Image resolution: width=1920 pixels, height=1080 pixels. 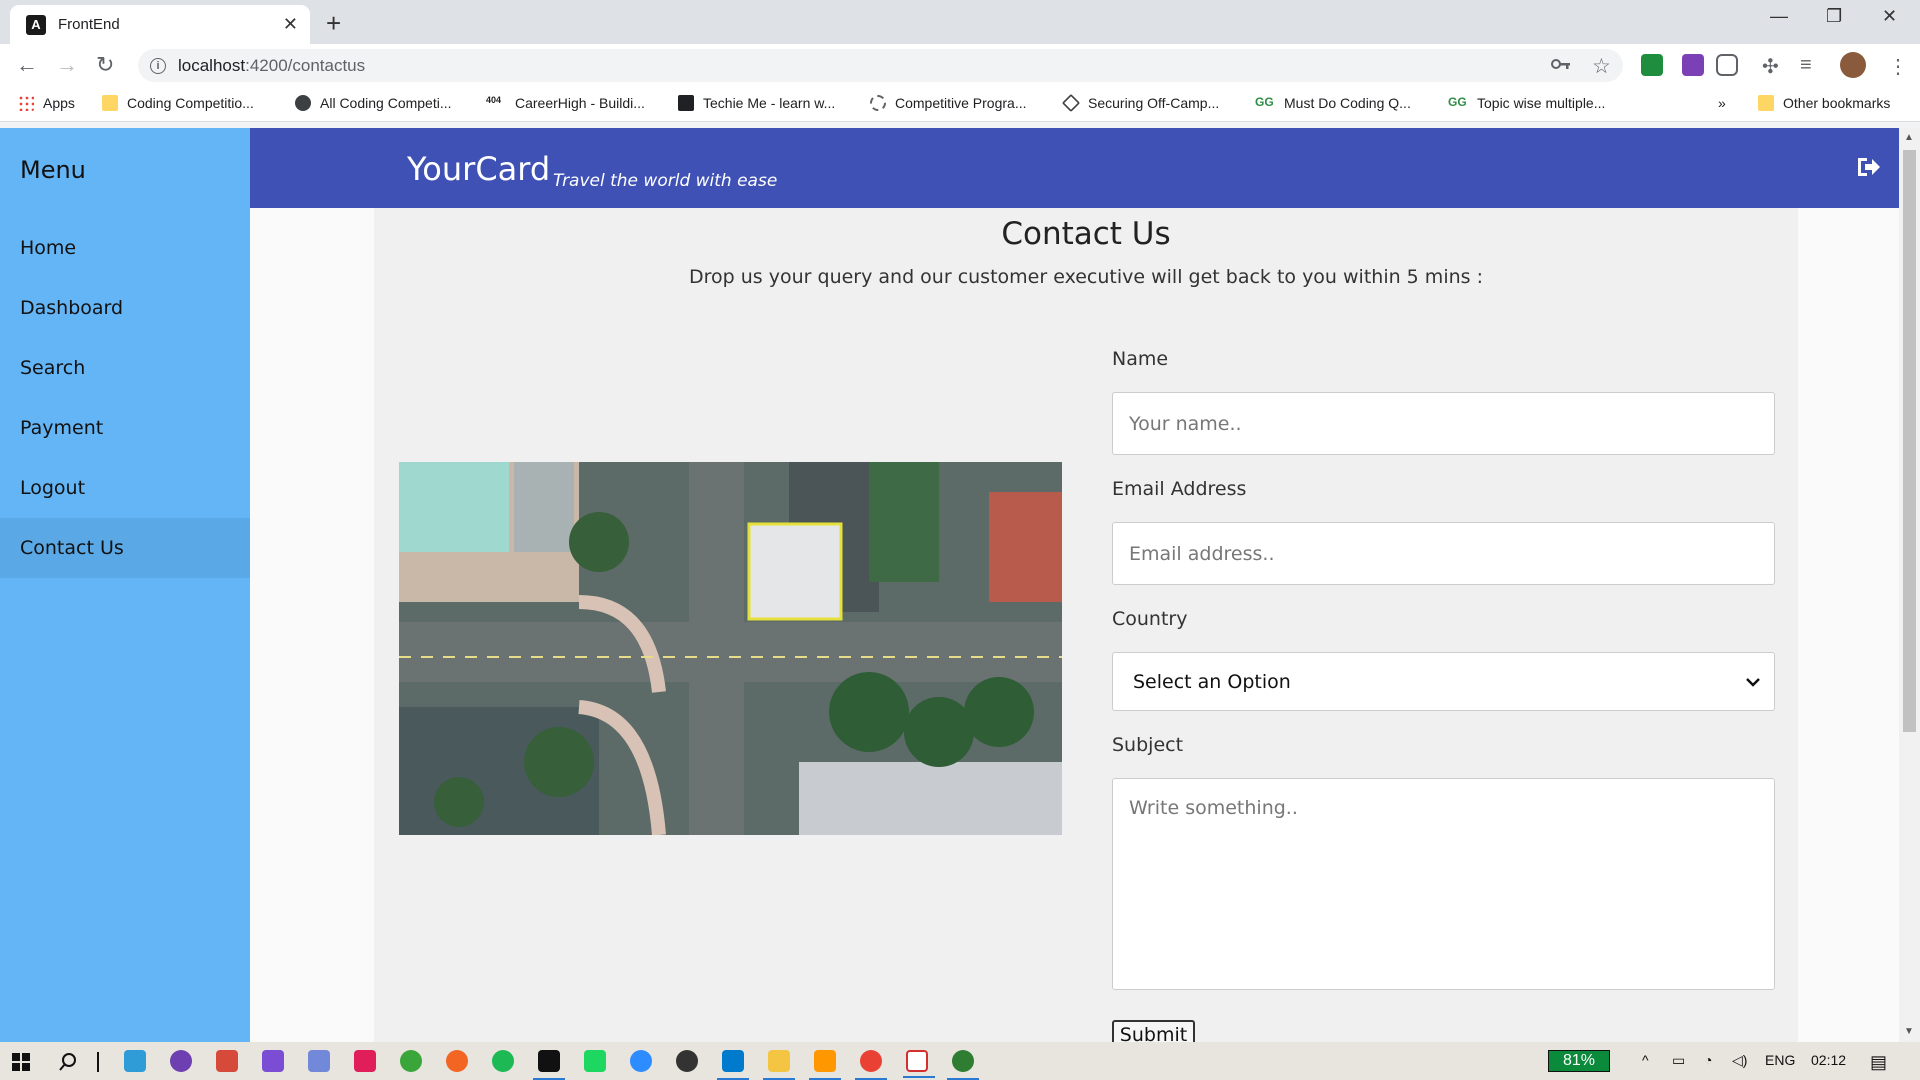 What do you see at coordinates (1443, 423) in the screenshot?
I see `name-input: Your name..` at bounding box center [1443, 423].